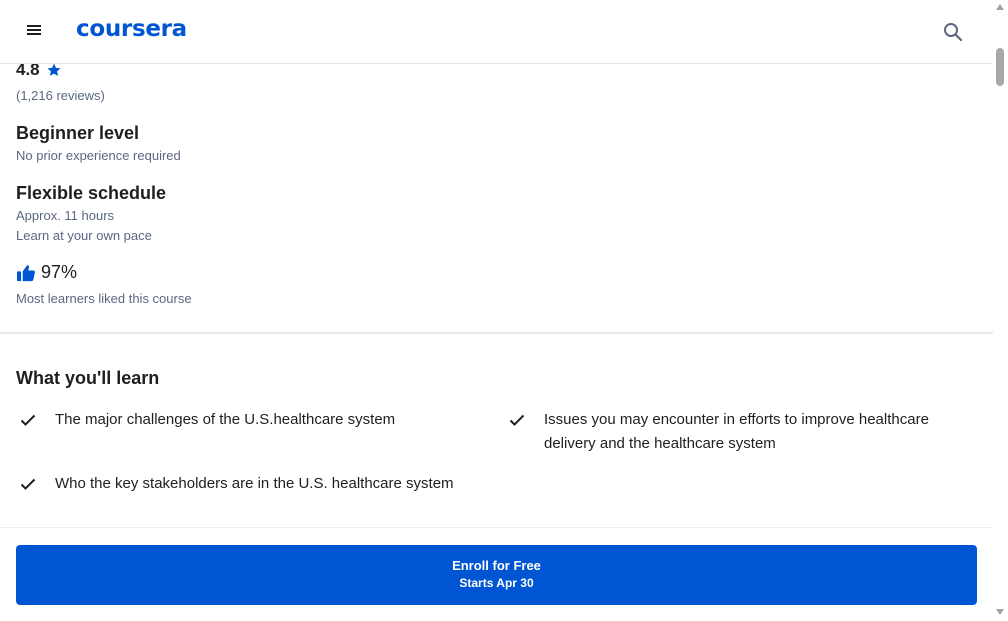 Image resolution: width=1008 pixels, height=621 pixels. What do you see at coordinates (84, 235) in the screenshot?
I see `schedule-pace: Learn at your own pace` at bounding box center [84, 235].